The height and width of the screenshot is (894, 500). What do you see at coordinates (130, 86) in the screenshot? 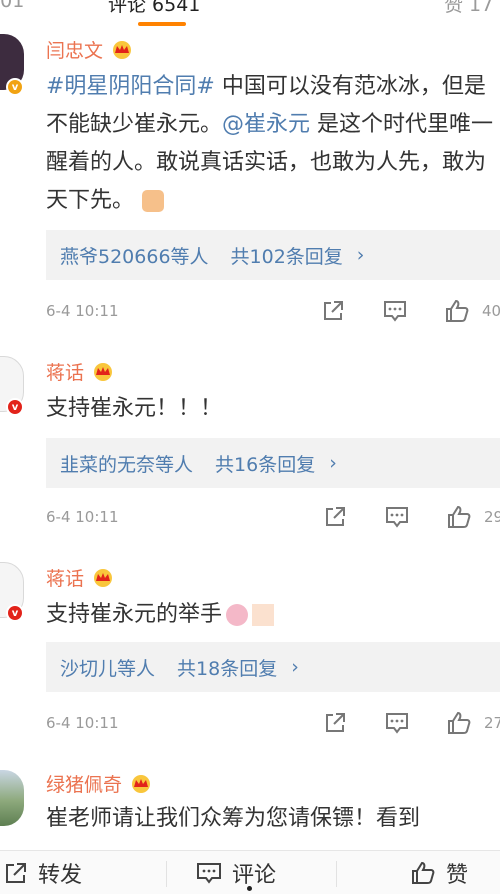
I see `hashtag-link: #明星阴阳合同#` at bounding box center [130, 86].